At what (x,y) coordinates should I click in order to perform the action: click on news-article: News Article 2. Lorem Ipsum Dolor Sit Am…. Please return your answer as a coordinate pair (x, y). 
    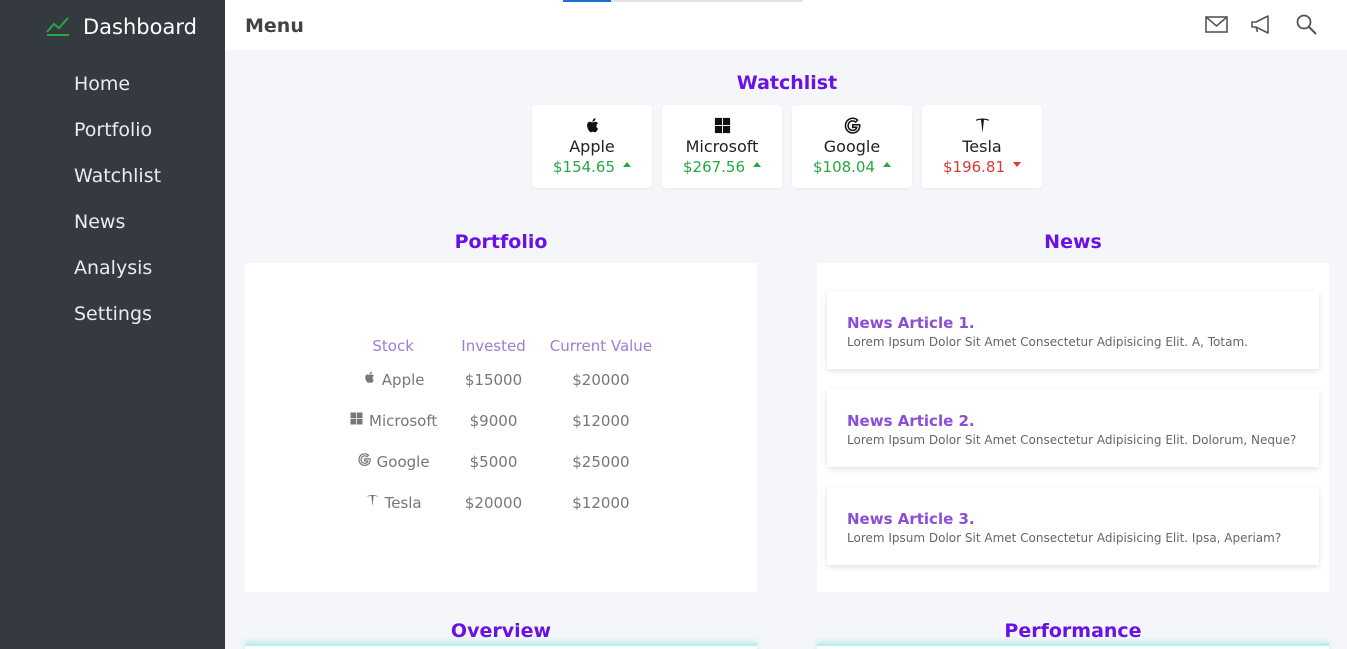
    Looking at the image, I should click on (1073, 428).